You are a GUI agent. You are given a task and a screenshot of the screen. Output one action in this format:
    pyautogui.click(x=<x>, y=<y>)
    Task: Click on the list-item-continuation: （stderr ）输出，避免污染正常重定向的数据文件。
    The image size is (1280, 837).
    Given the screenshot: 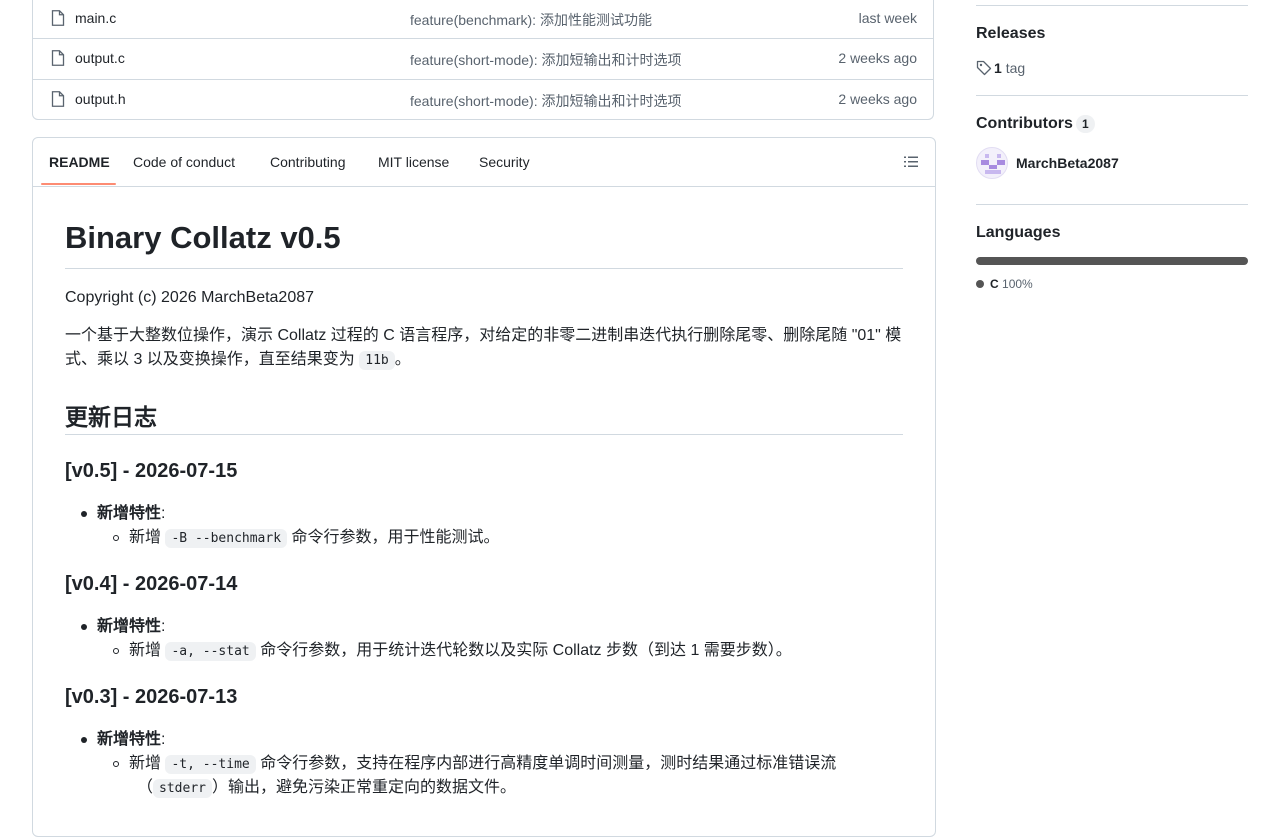 What is the action you would take?
    pyautogui.click(x=517, y=788)
    